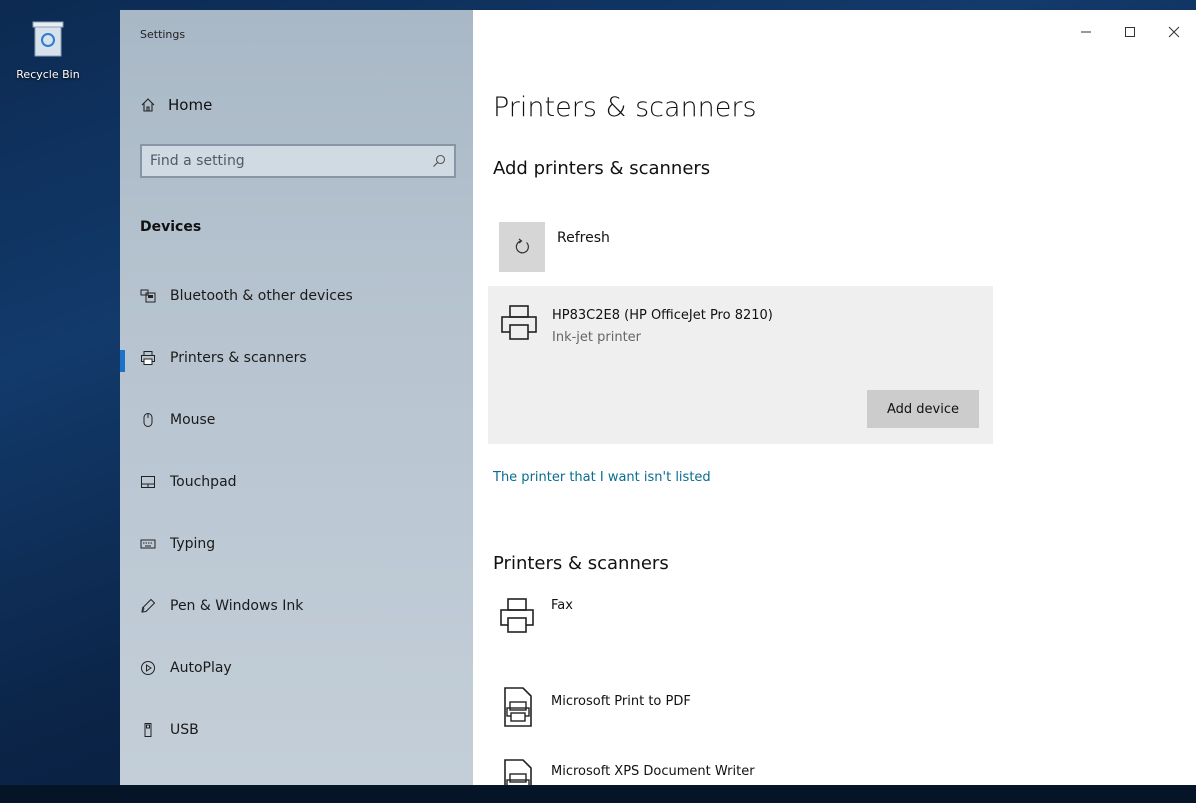 Image resolution: width=1196 pixels, height=803 pixels. Describe the element at coordinates (518, 707) in the screenshot. I see `pdf-printer-icon` at that location.